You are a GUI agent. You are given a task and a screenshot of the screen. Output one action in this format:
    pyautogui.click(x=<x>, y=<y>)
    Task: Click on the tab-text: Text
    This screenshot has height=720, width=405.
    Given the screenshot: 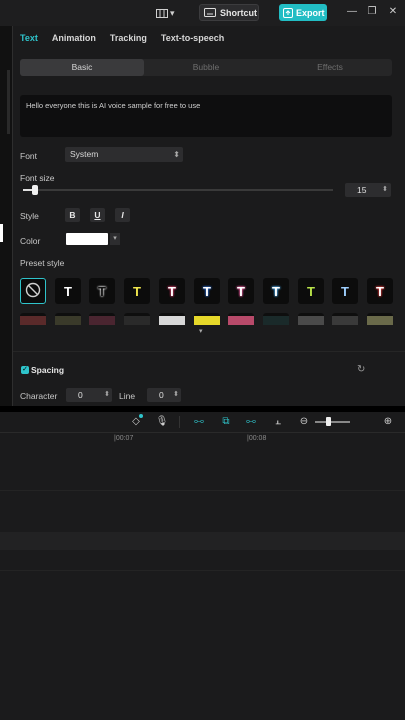 What is the action you would take?
    pyautogui.click(x=29, y=38)
    